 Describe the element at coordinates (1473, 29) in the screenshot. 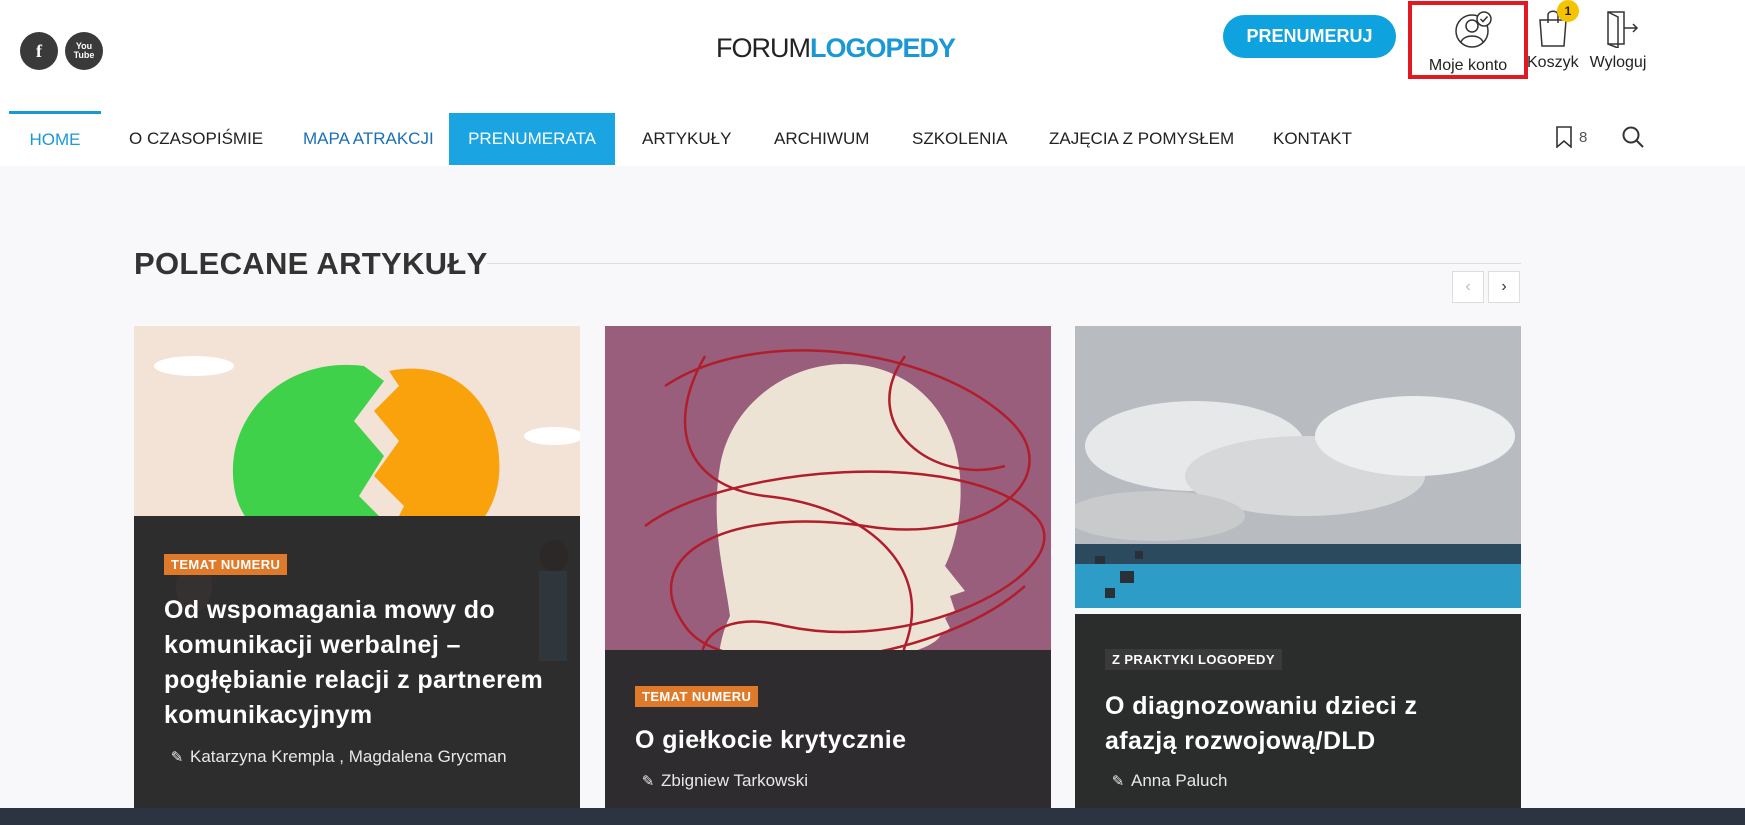

I see `account-icon` at that location.